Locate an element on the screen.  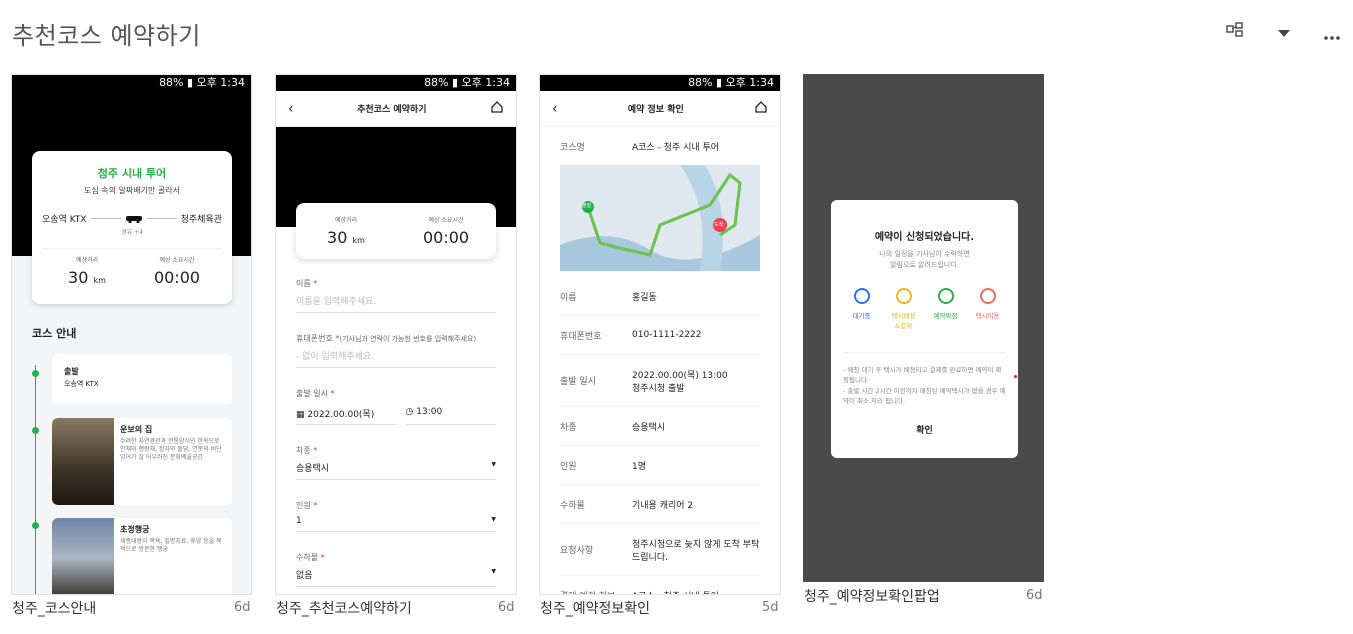
info-key: 이름 is located at coordinates (568, 297).